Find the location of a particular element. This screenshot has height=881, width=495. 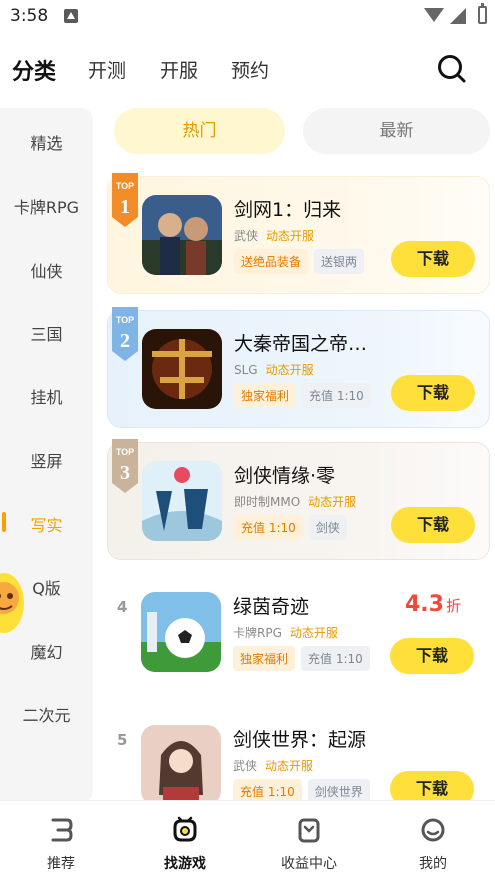

game-card: 4 绿茵奇迹 4.3 折 卡牌RPG 动态开服 独家福利 充值 1:10 下载 is located at coordinates (298, 633).